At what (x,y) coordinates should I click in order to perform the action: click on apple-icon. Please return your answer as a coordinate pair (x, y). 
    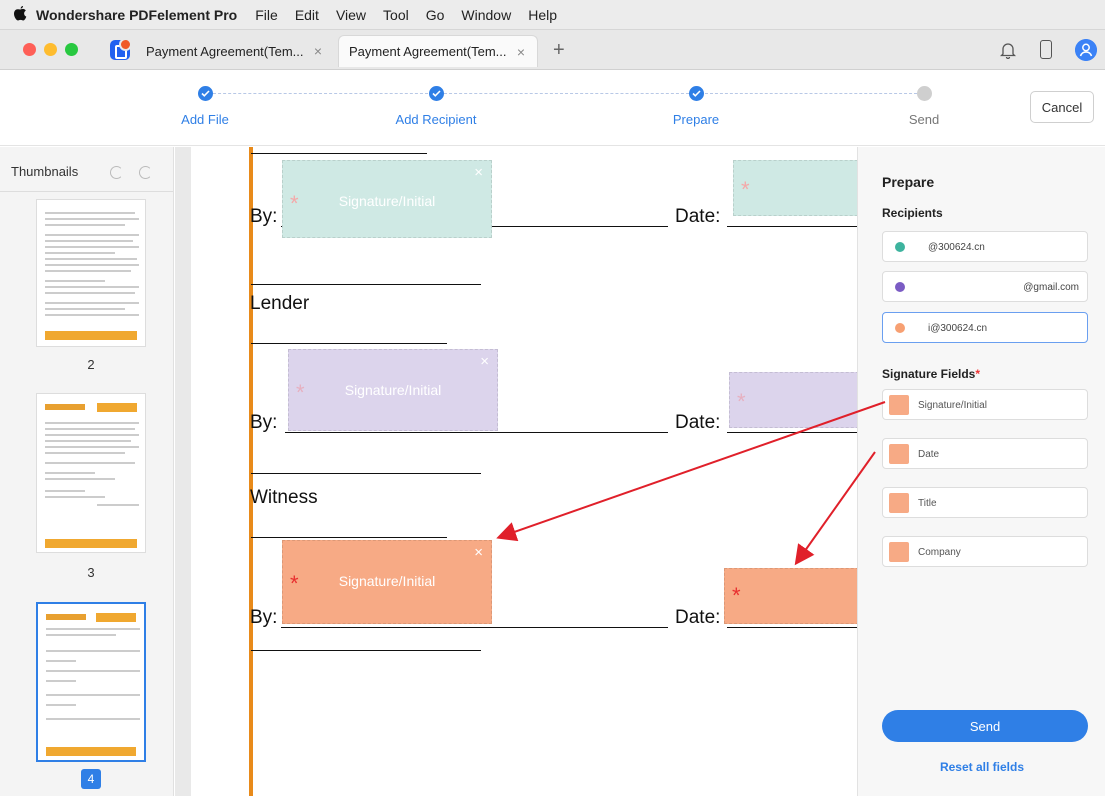
    Looking at the image, I should click on (20, 14).